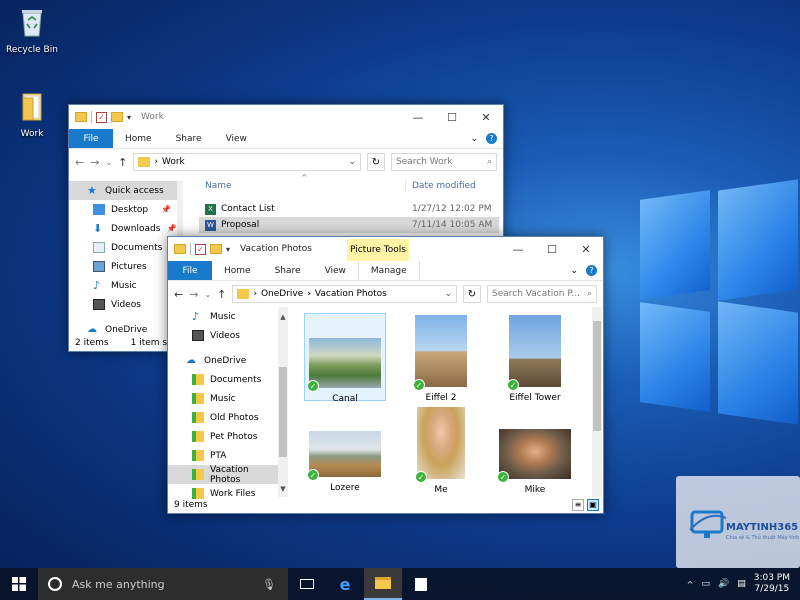 This screenshot has height=600, width=800. Describe the element at coordinates (345, 358) in the screenshot. I see `photo-item-canal: ✓ Canal` at that location.